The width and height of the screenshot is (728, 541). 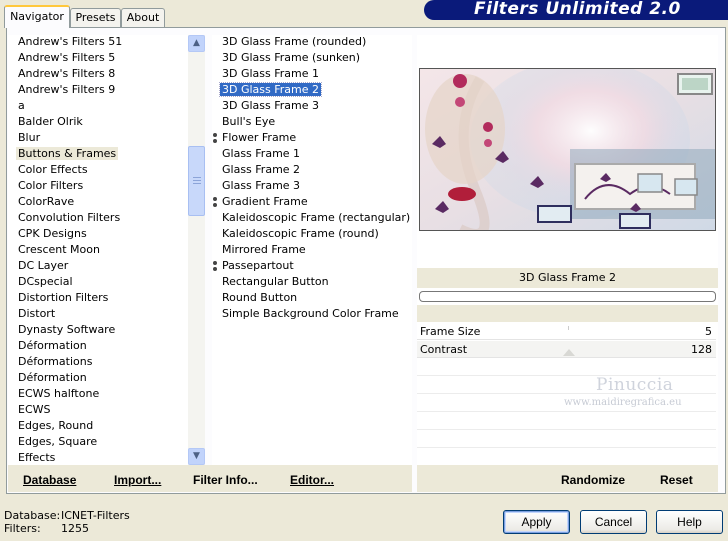 What do you see at coordinates (67, 89) in the screenshot?
I see `category-item-label: Andrew's Filters 9` at bounding box center [67, 89].